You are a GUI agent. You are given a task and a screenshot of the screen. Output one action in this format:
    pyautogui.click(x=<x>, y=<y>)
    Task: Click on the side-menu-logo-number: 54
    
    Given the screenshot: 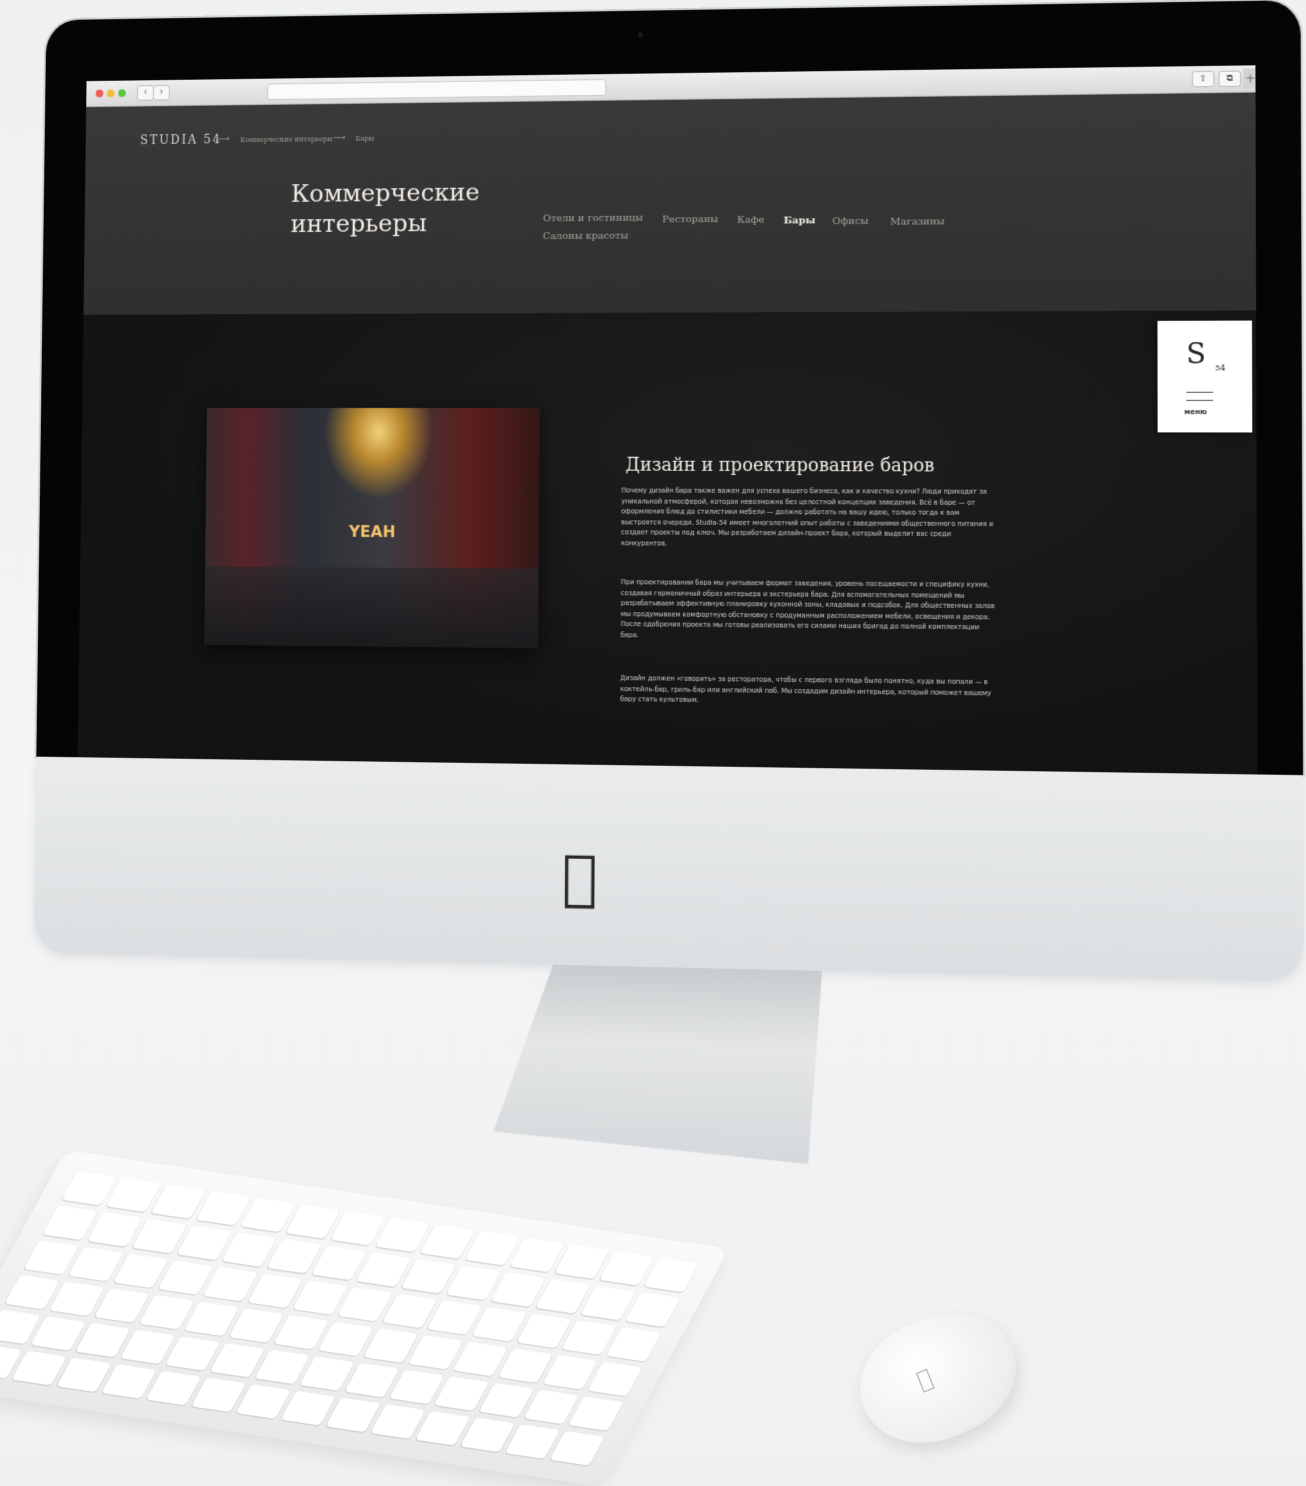 What is the action you would take?
    pyautogui.click(x=1220, y=367)
    